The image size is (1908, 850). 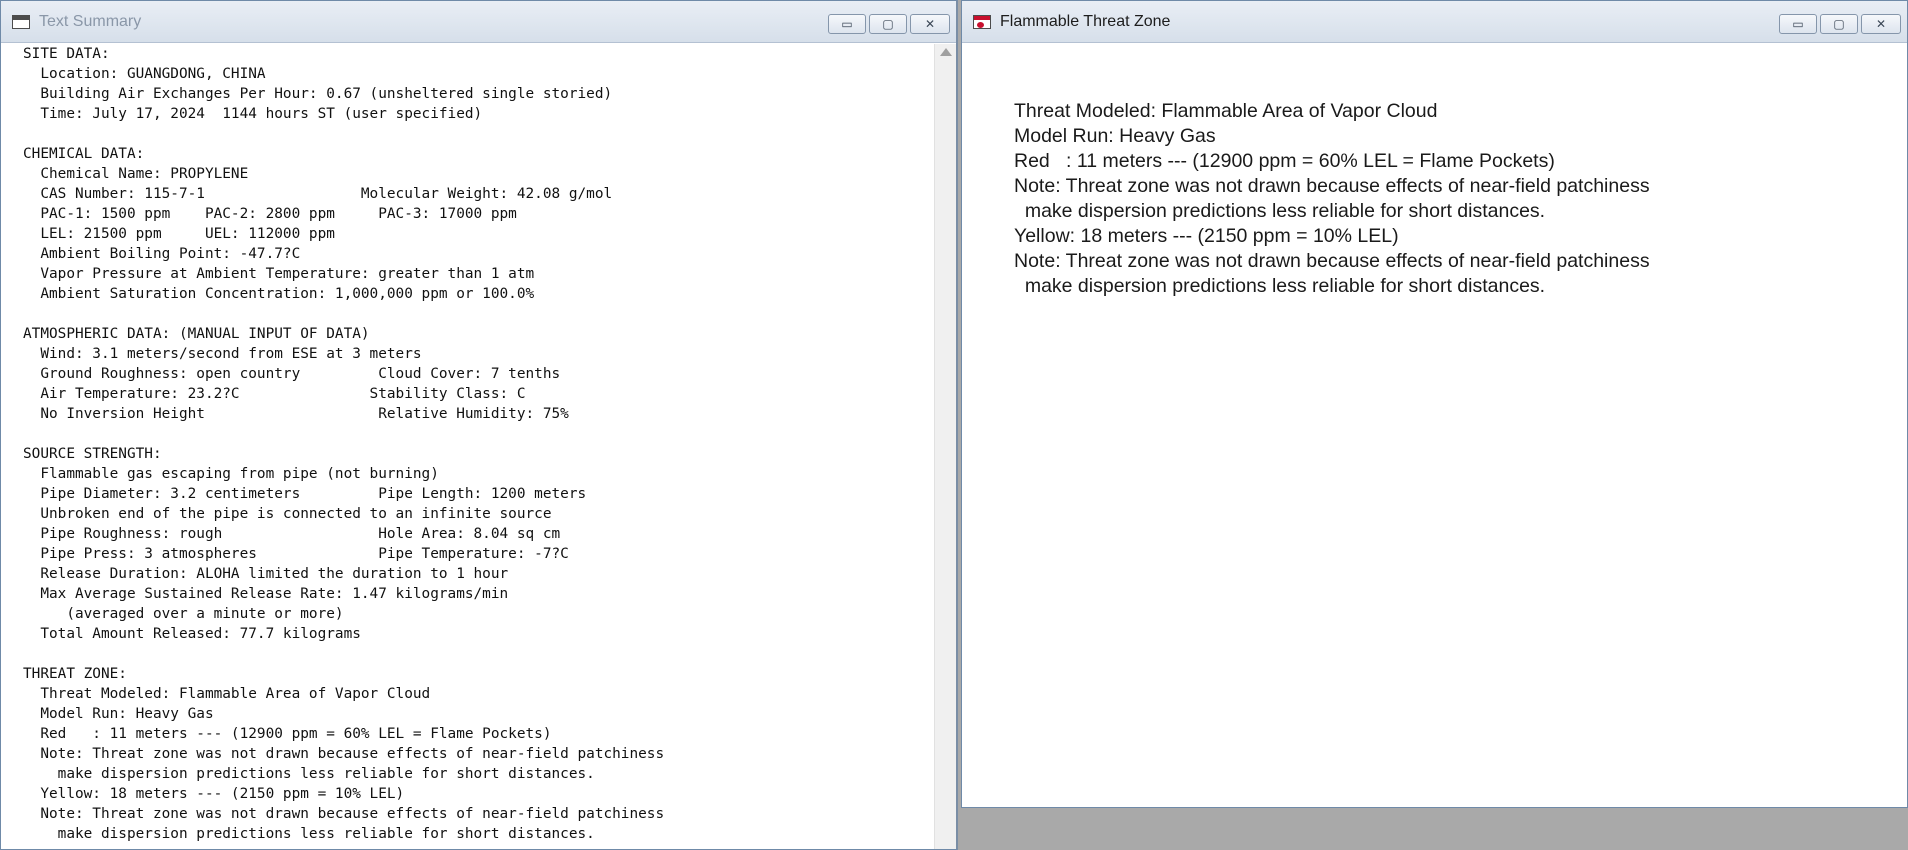 I want to click on summary-line: ATMOSPHERIC DATA: (MANUAL INPUT OF DATA), so click(x=196, y=334).